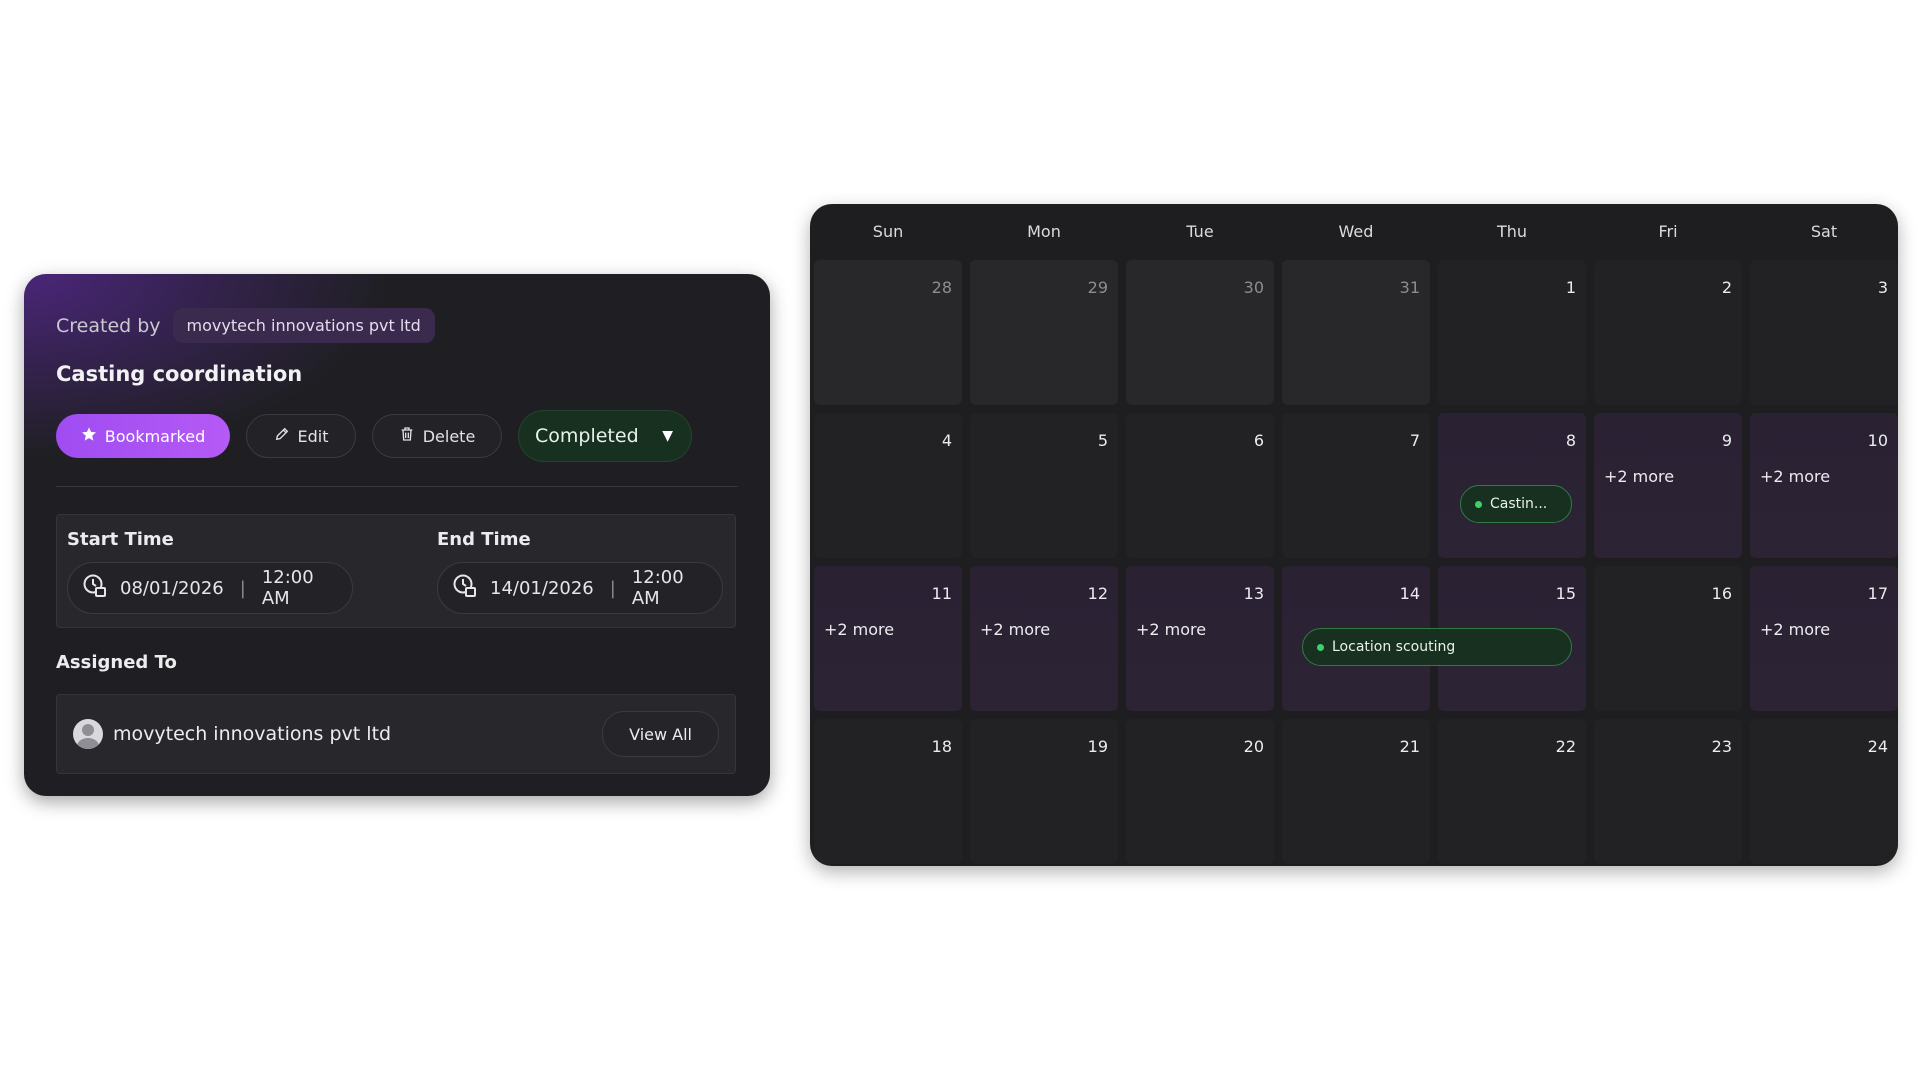 This screenshot has width=1920, height=1080. I want to click on status-dropdown: Completed ▼, so click(605, 436).